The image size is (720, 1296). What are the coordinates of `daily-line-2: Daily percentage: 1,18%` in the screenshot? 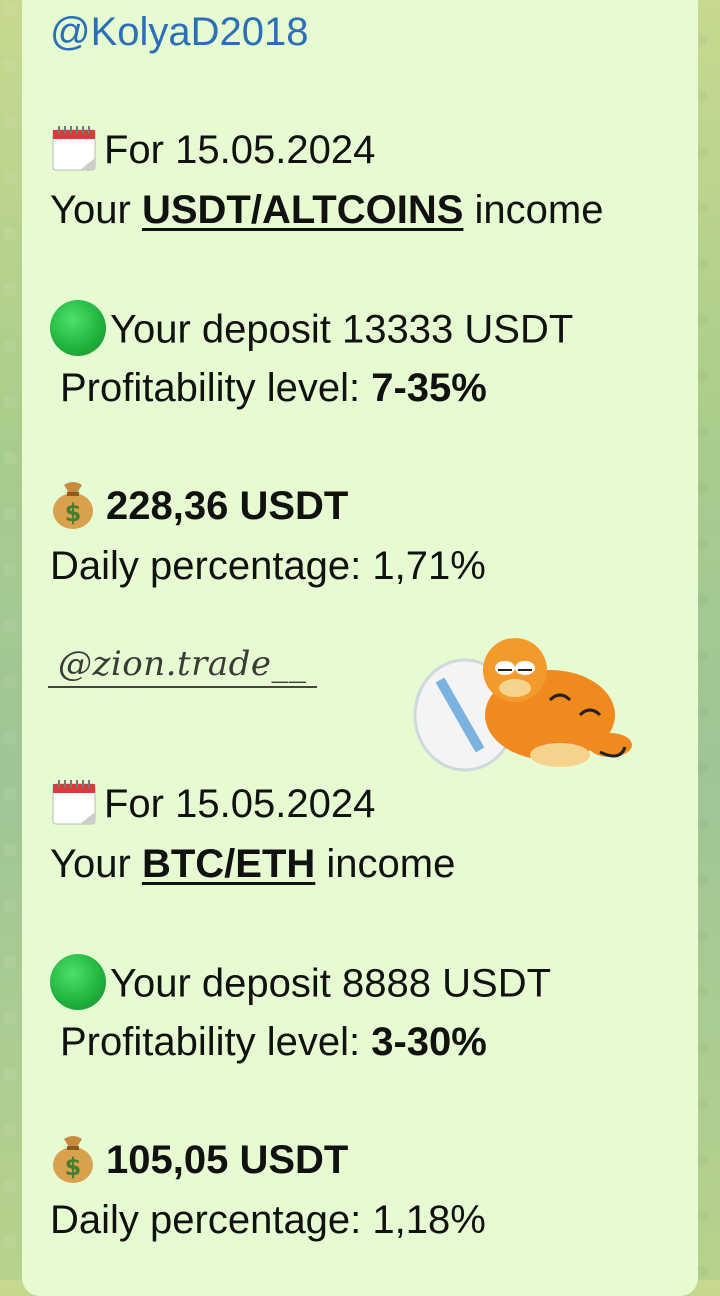 It's located at (268, 1220).